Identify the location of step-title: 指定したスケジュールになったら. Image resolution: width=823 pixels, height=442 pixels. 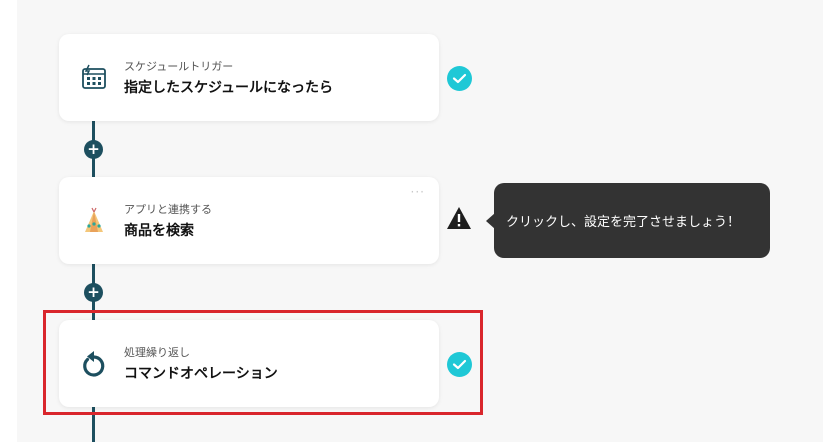
(229, 88).